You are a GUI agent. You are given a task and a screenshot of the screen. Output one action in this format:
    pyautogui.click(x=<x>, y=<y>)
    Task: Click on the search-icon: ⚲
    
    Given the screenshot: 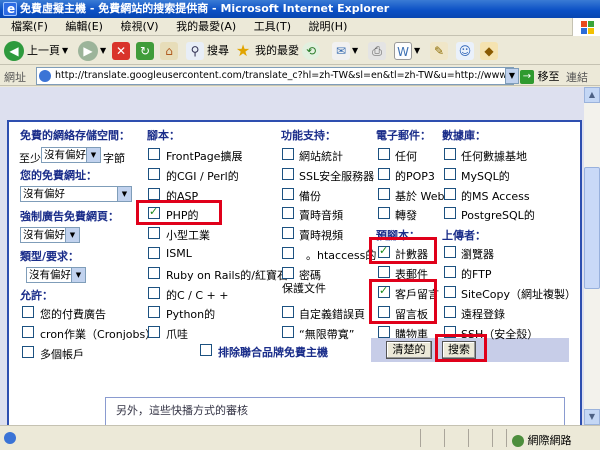 What is the action you would take?
    pyautogui.click(x=195, y=51)
    